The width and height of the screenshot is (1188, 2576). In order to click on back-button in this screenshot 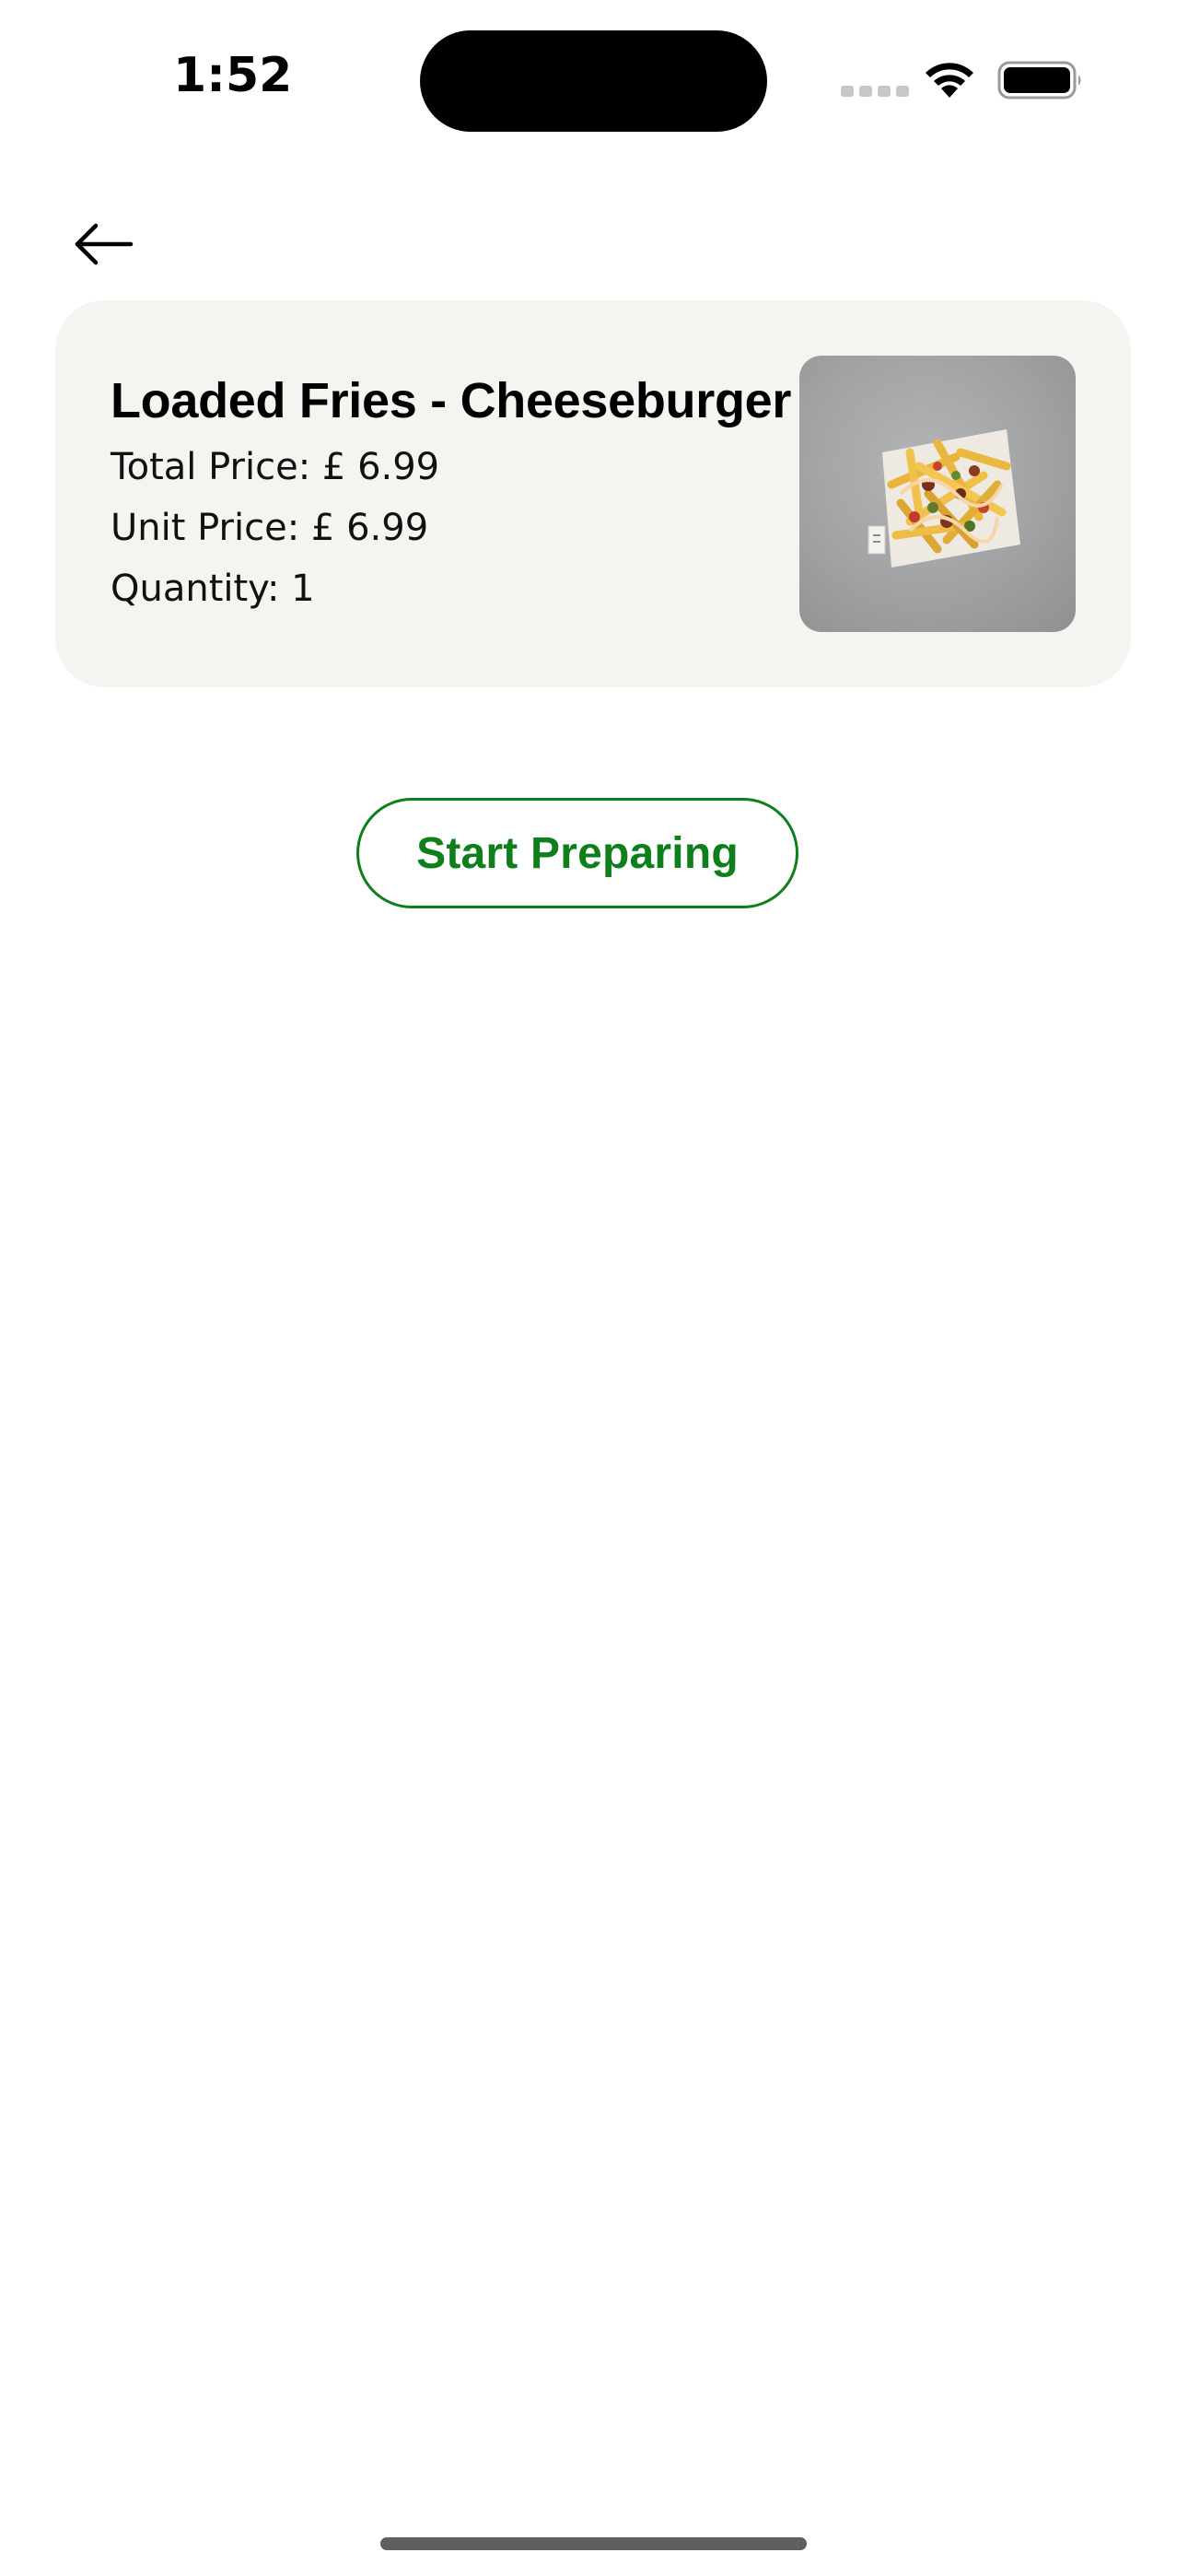, I will do `click(111, 244)`.